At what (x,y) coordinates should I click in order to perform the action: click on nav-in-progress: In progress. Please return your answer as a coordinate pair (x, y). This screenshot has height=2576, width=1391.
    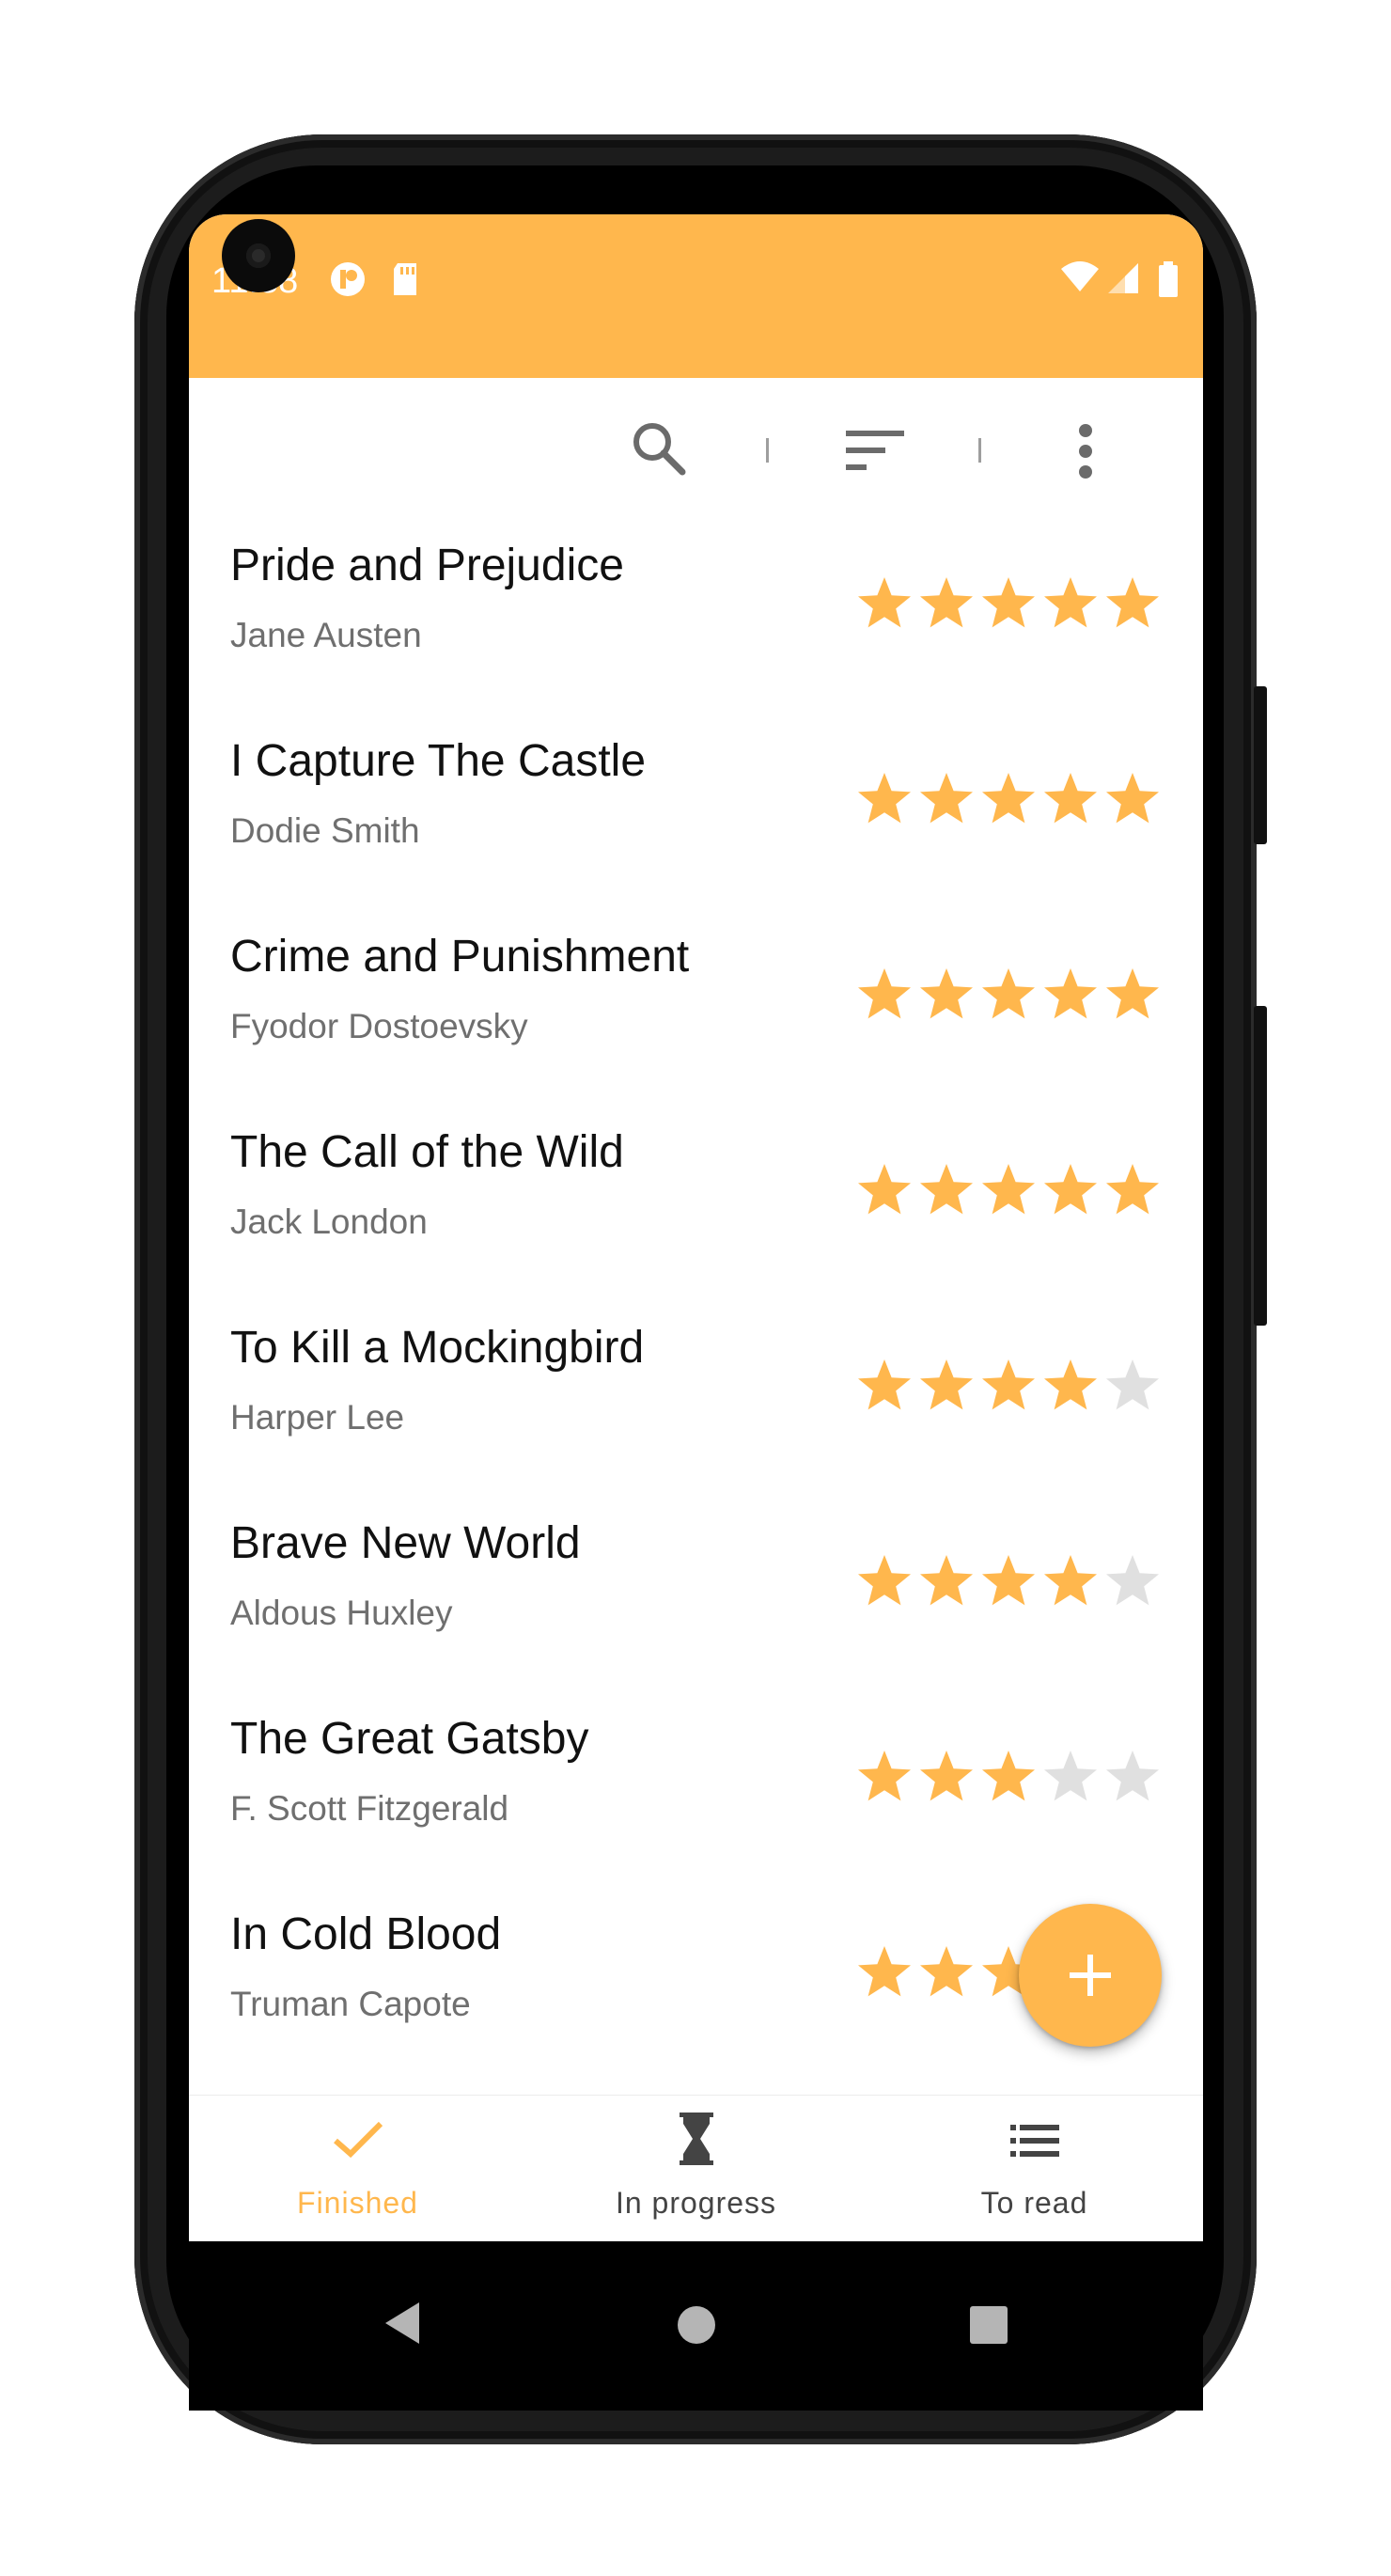
    Looking at the image, I should click on (696, 2169).